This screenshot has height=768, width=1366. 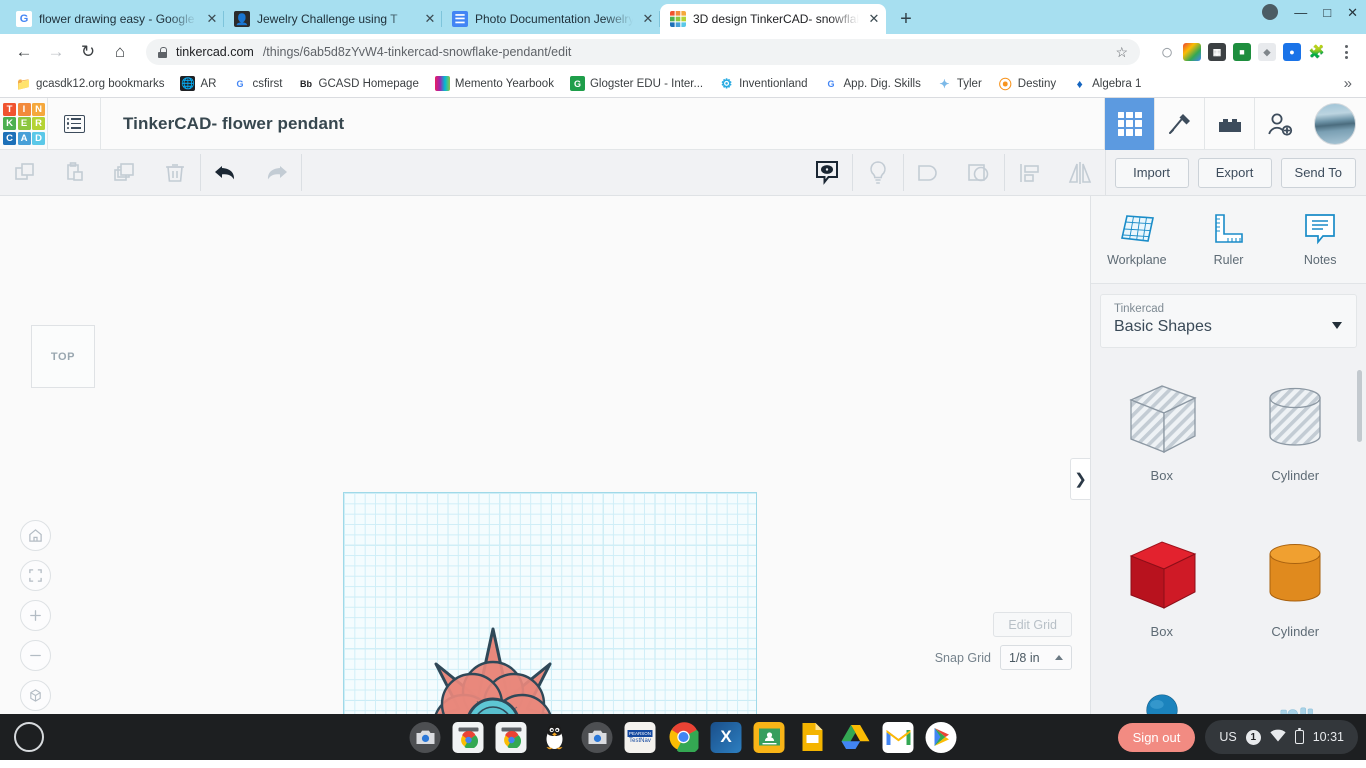 What do you see at coordinates (35, 655) in the screenshot?
I see `zoom-out-icon` at bounding box center [35, 655].